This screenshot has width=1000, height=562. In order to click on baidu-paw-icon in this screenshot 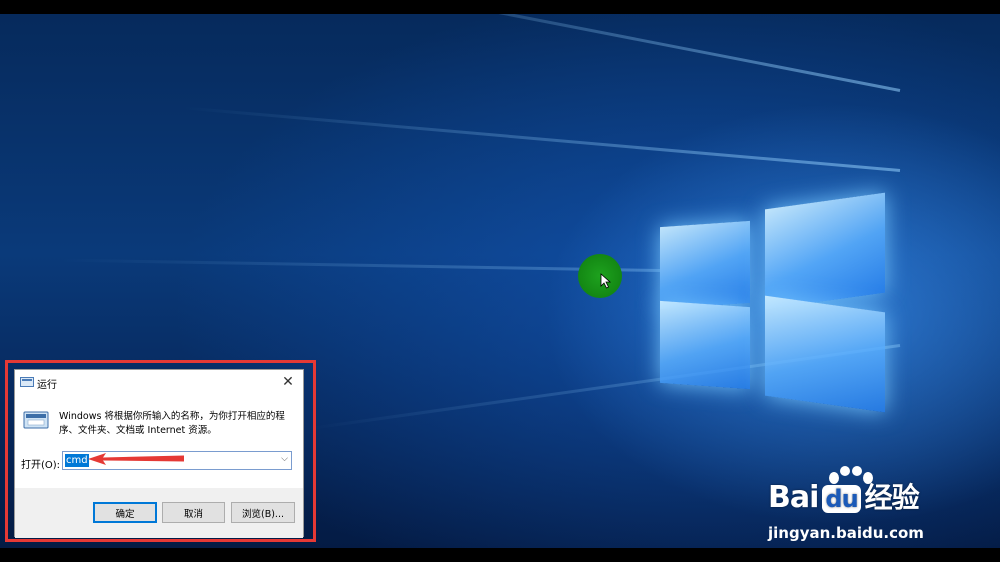, I will do `click(851, 475)`.